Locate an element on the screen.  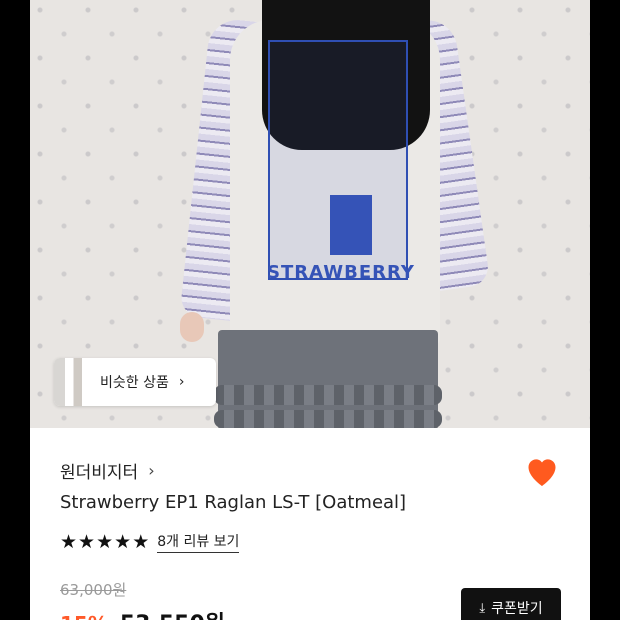
download-icon: ⤓ is located at coordinates (482, 608).